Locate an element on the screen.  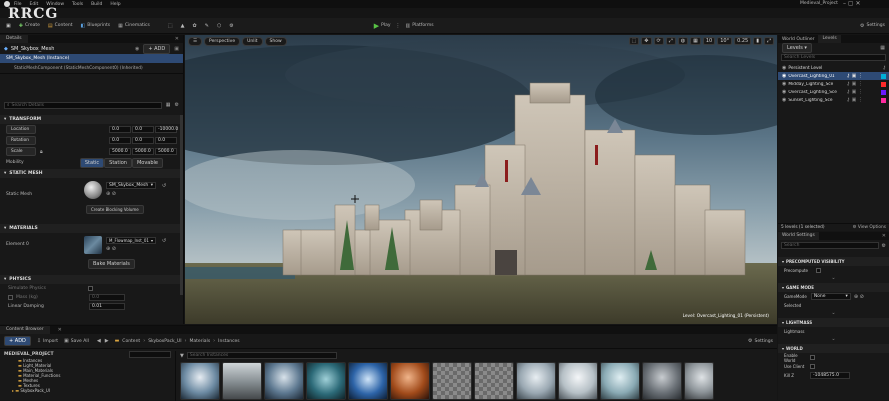
world-settings-search-input: Search is located at coordinates (830, 245).